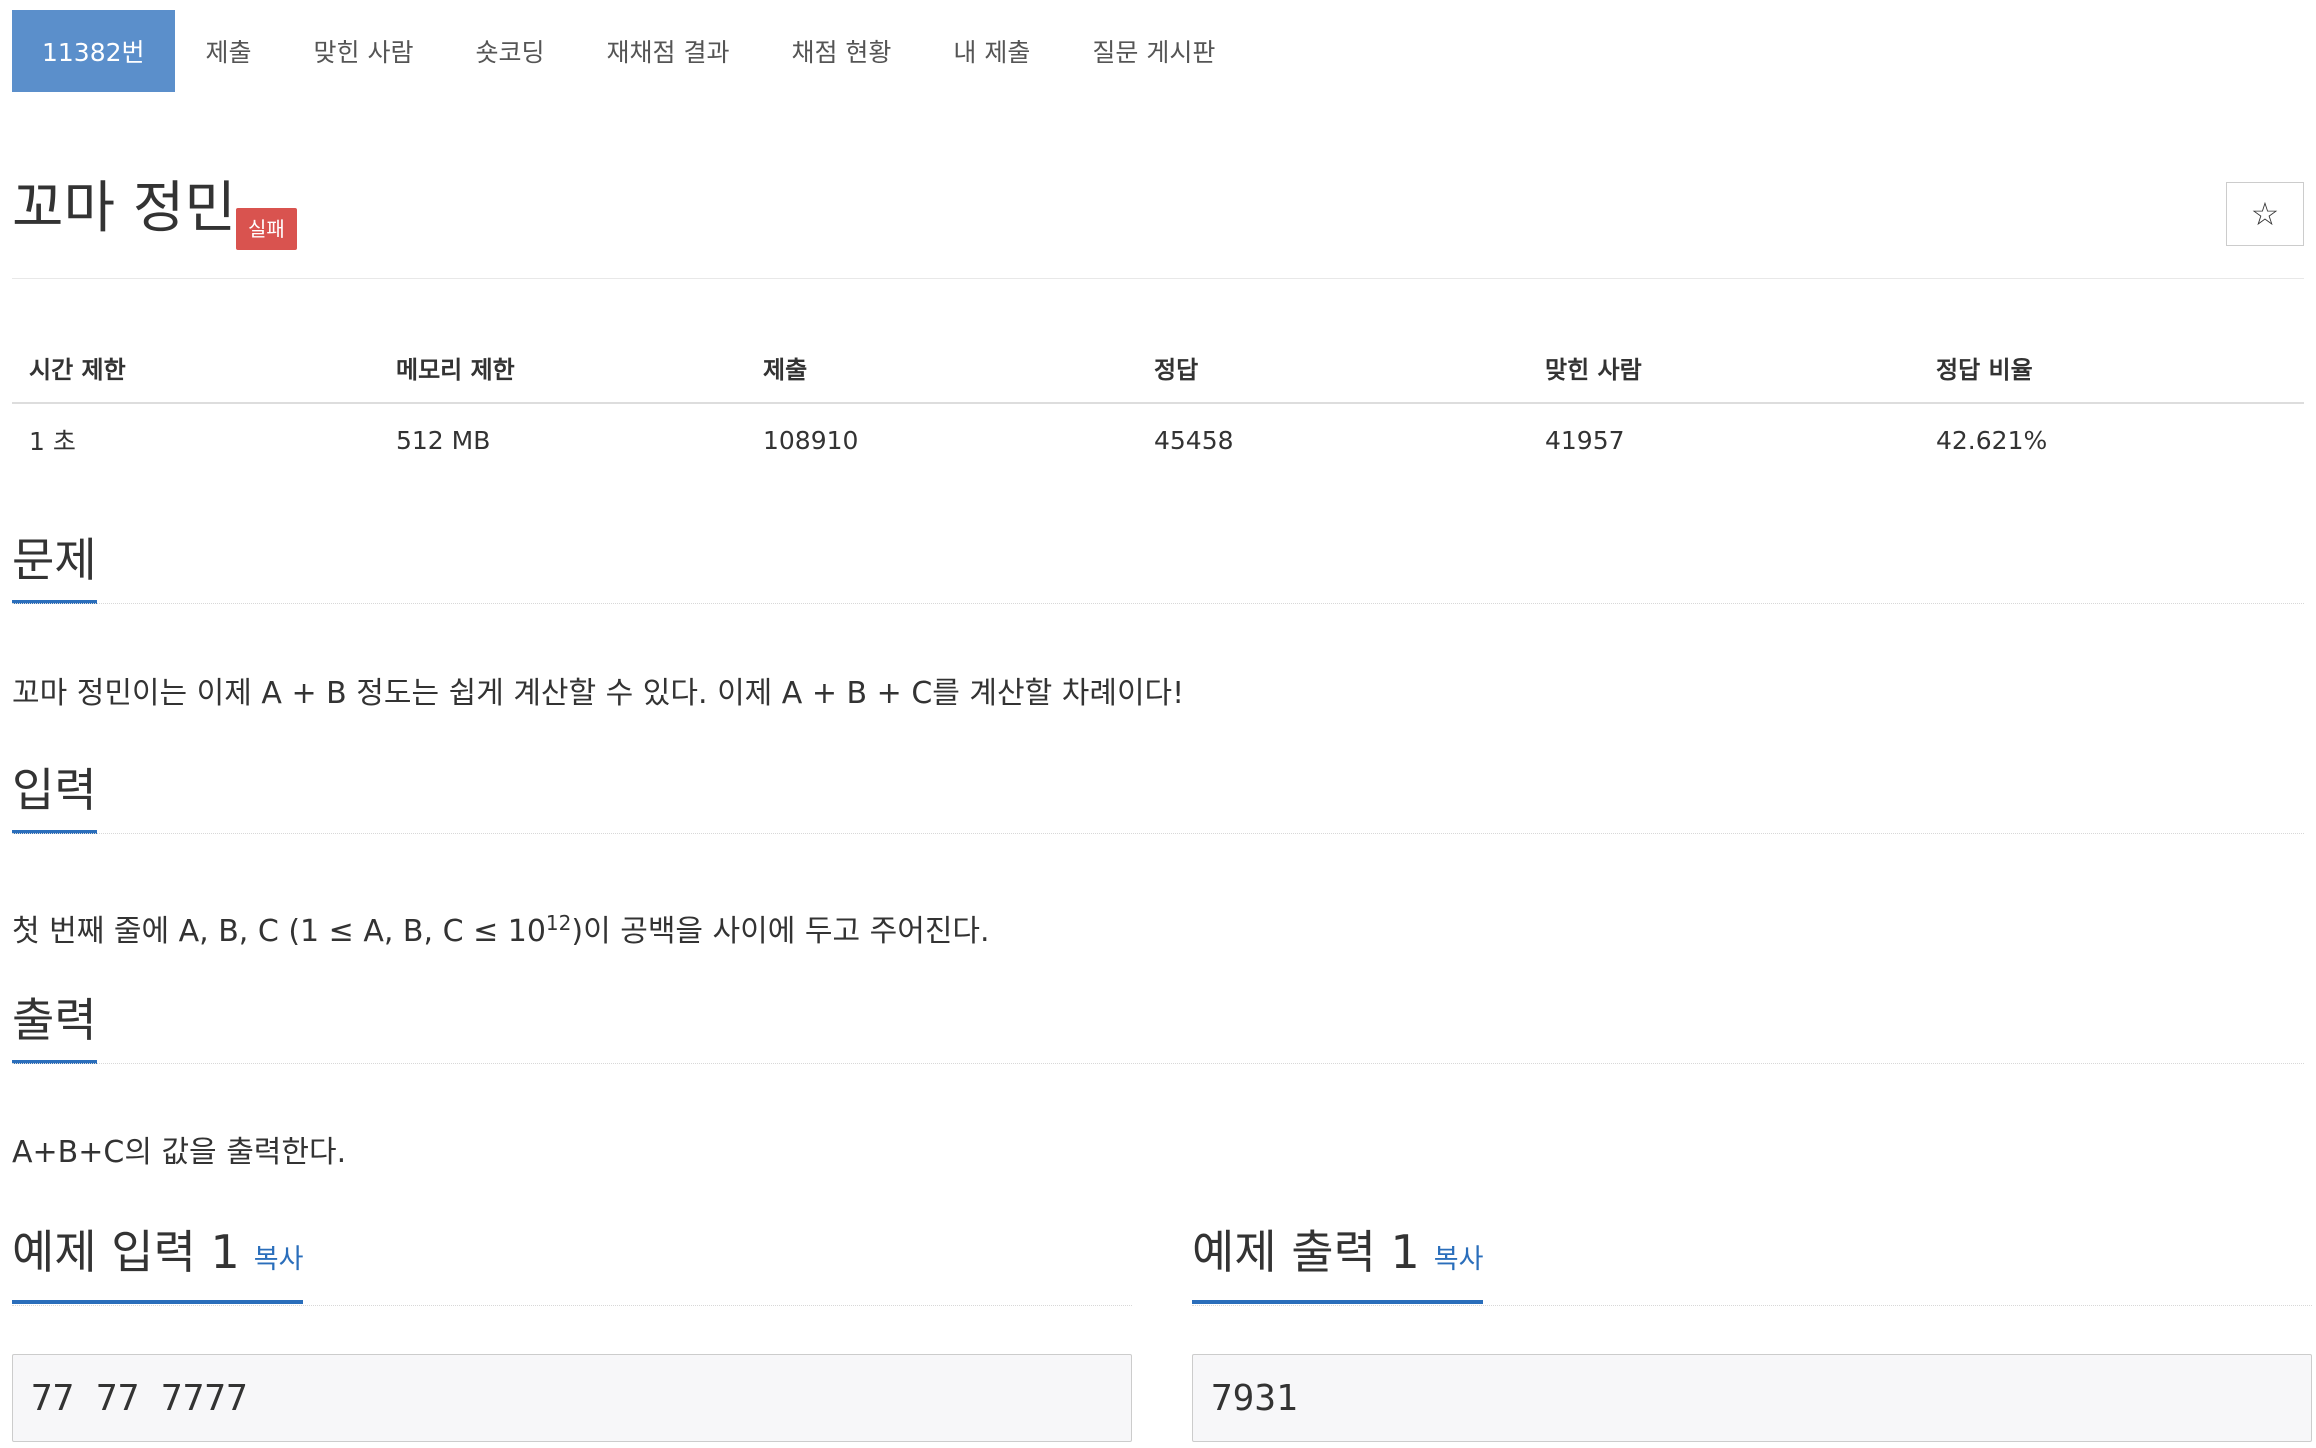 This screenshot has width=2316, height=1448. What do you see at coordinates (1723, 368) in the screenshot?
I see `header-solved-users: 맞힌 사람` at bounding box center [1723, 368].